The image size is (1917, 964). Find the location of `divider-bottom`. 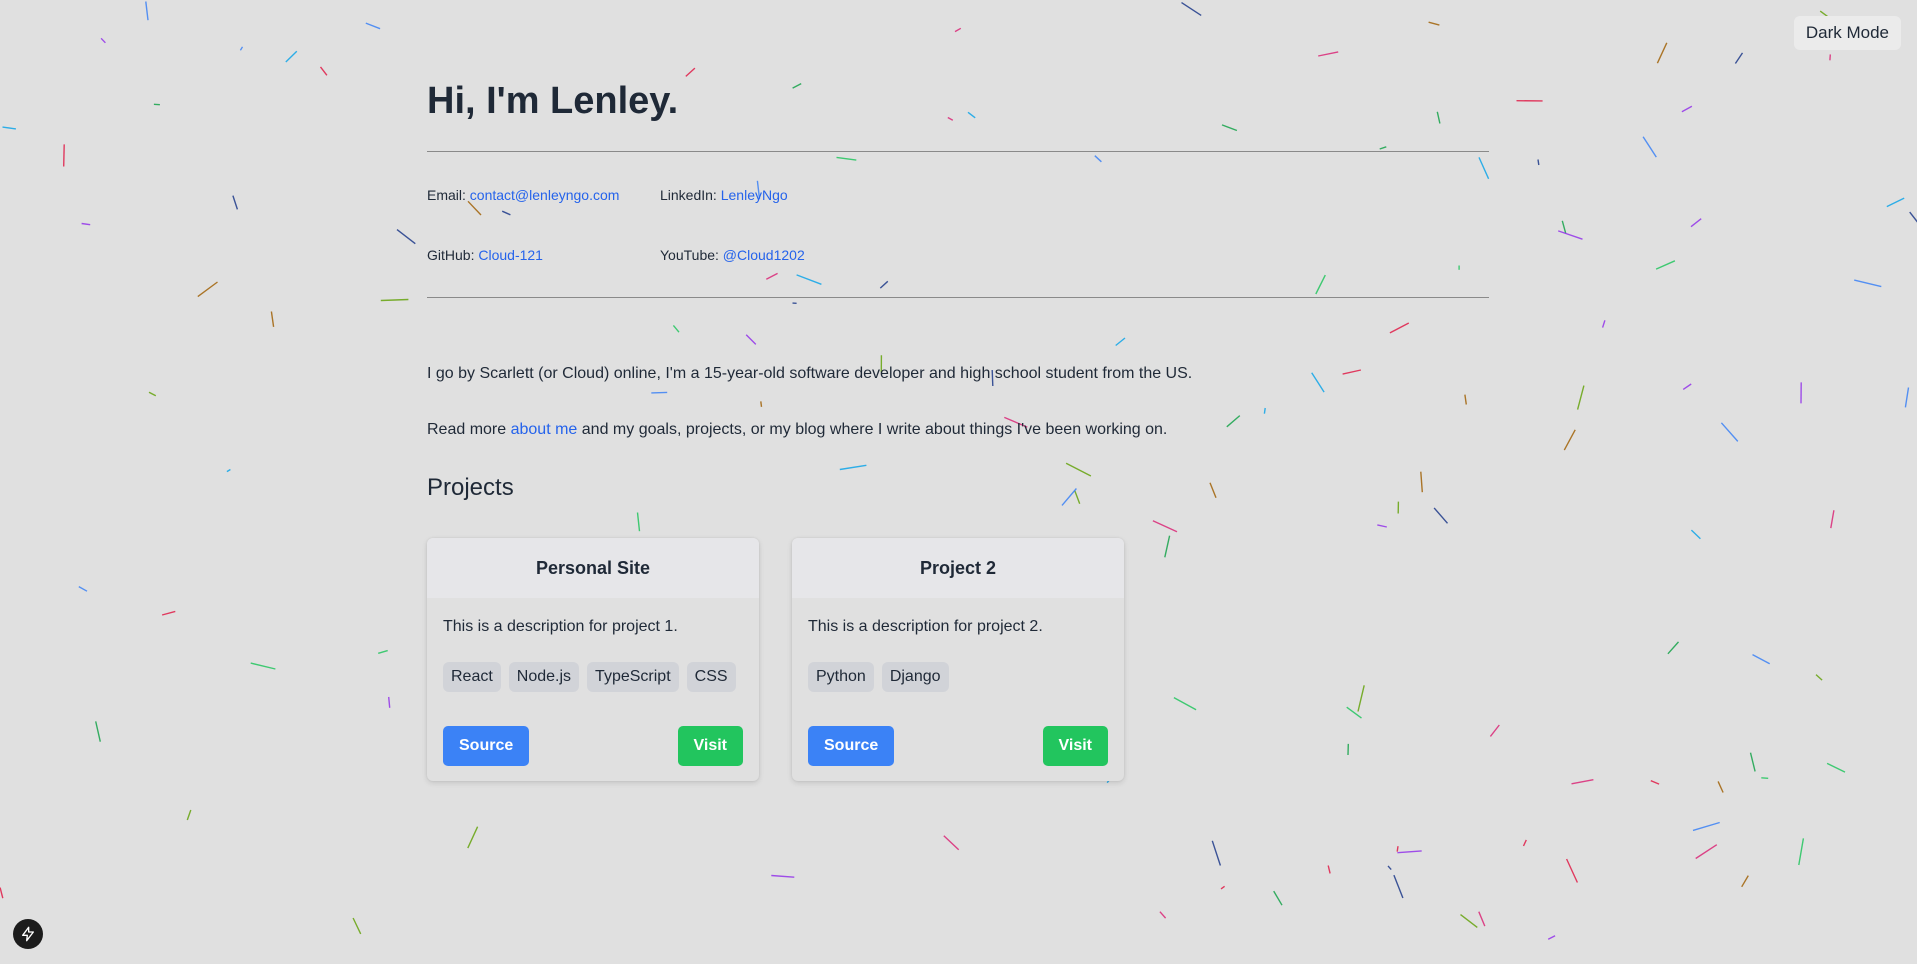

divider-bottom is located at coordinates (958, 297).